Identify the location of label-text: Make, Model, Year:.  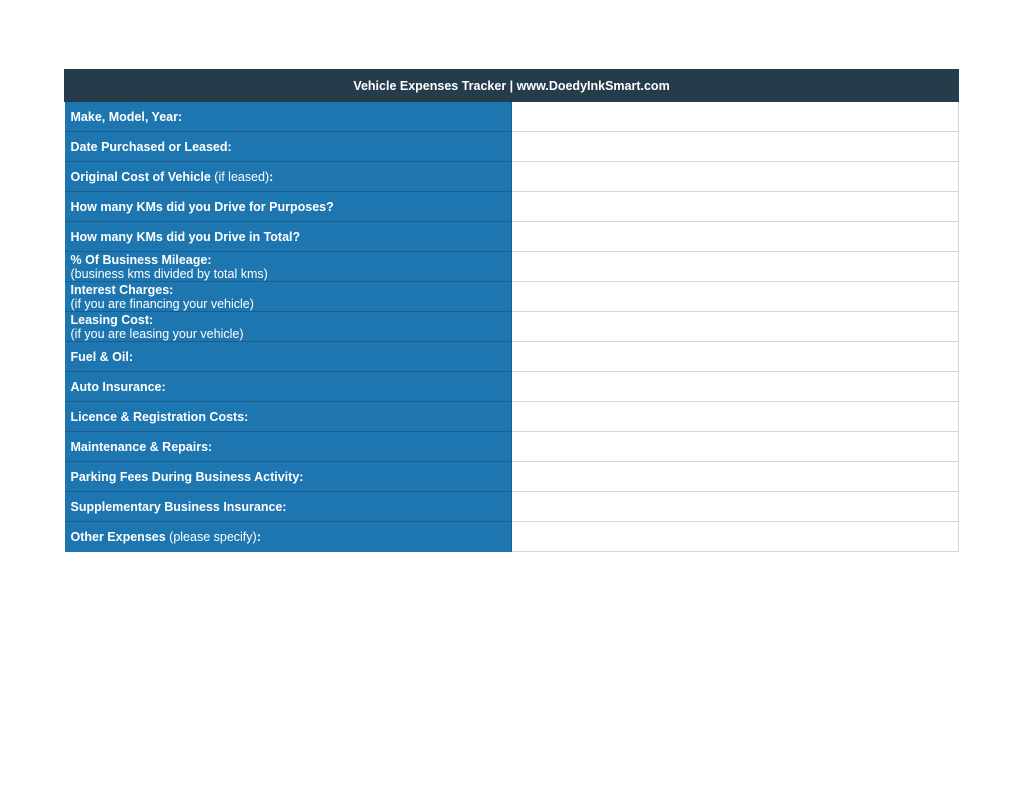
(126, 116).